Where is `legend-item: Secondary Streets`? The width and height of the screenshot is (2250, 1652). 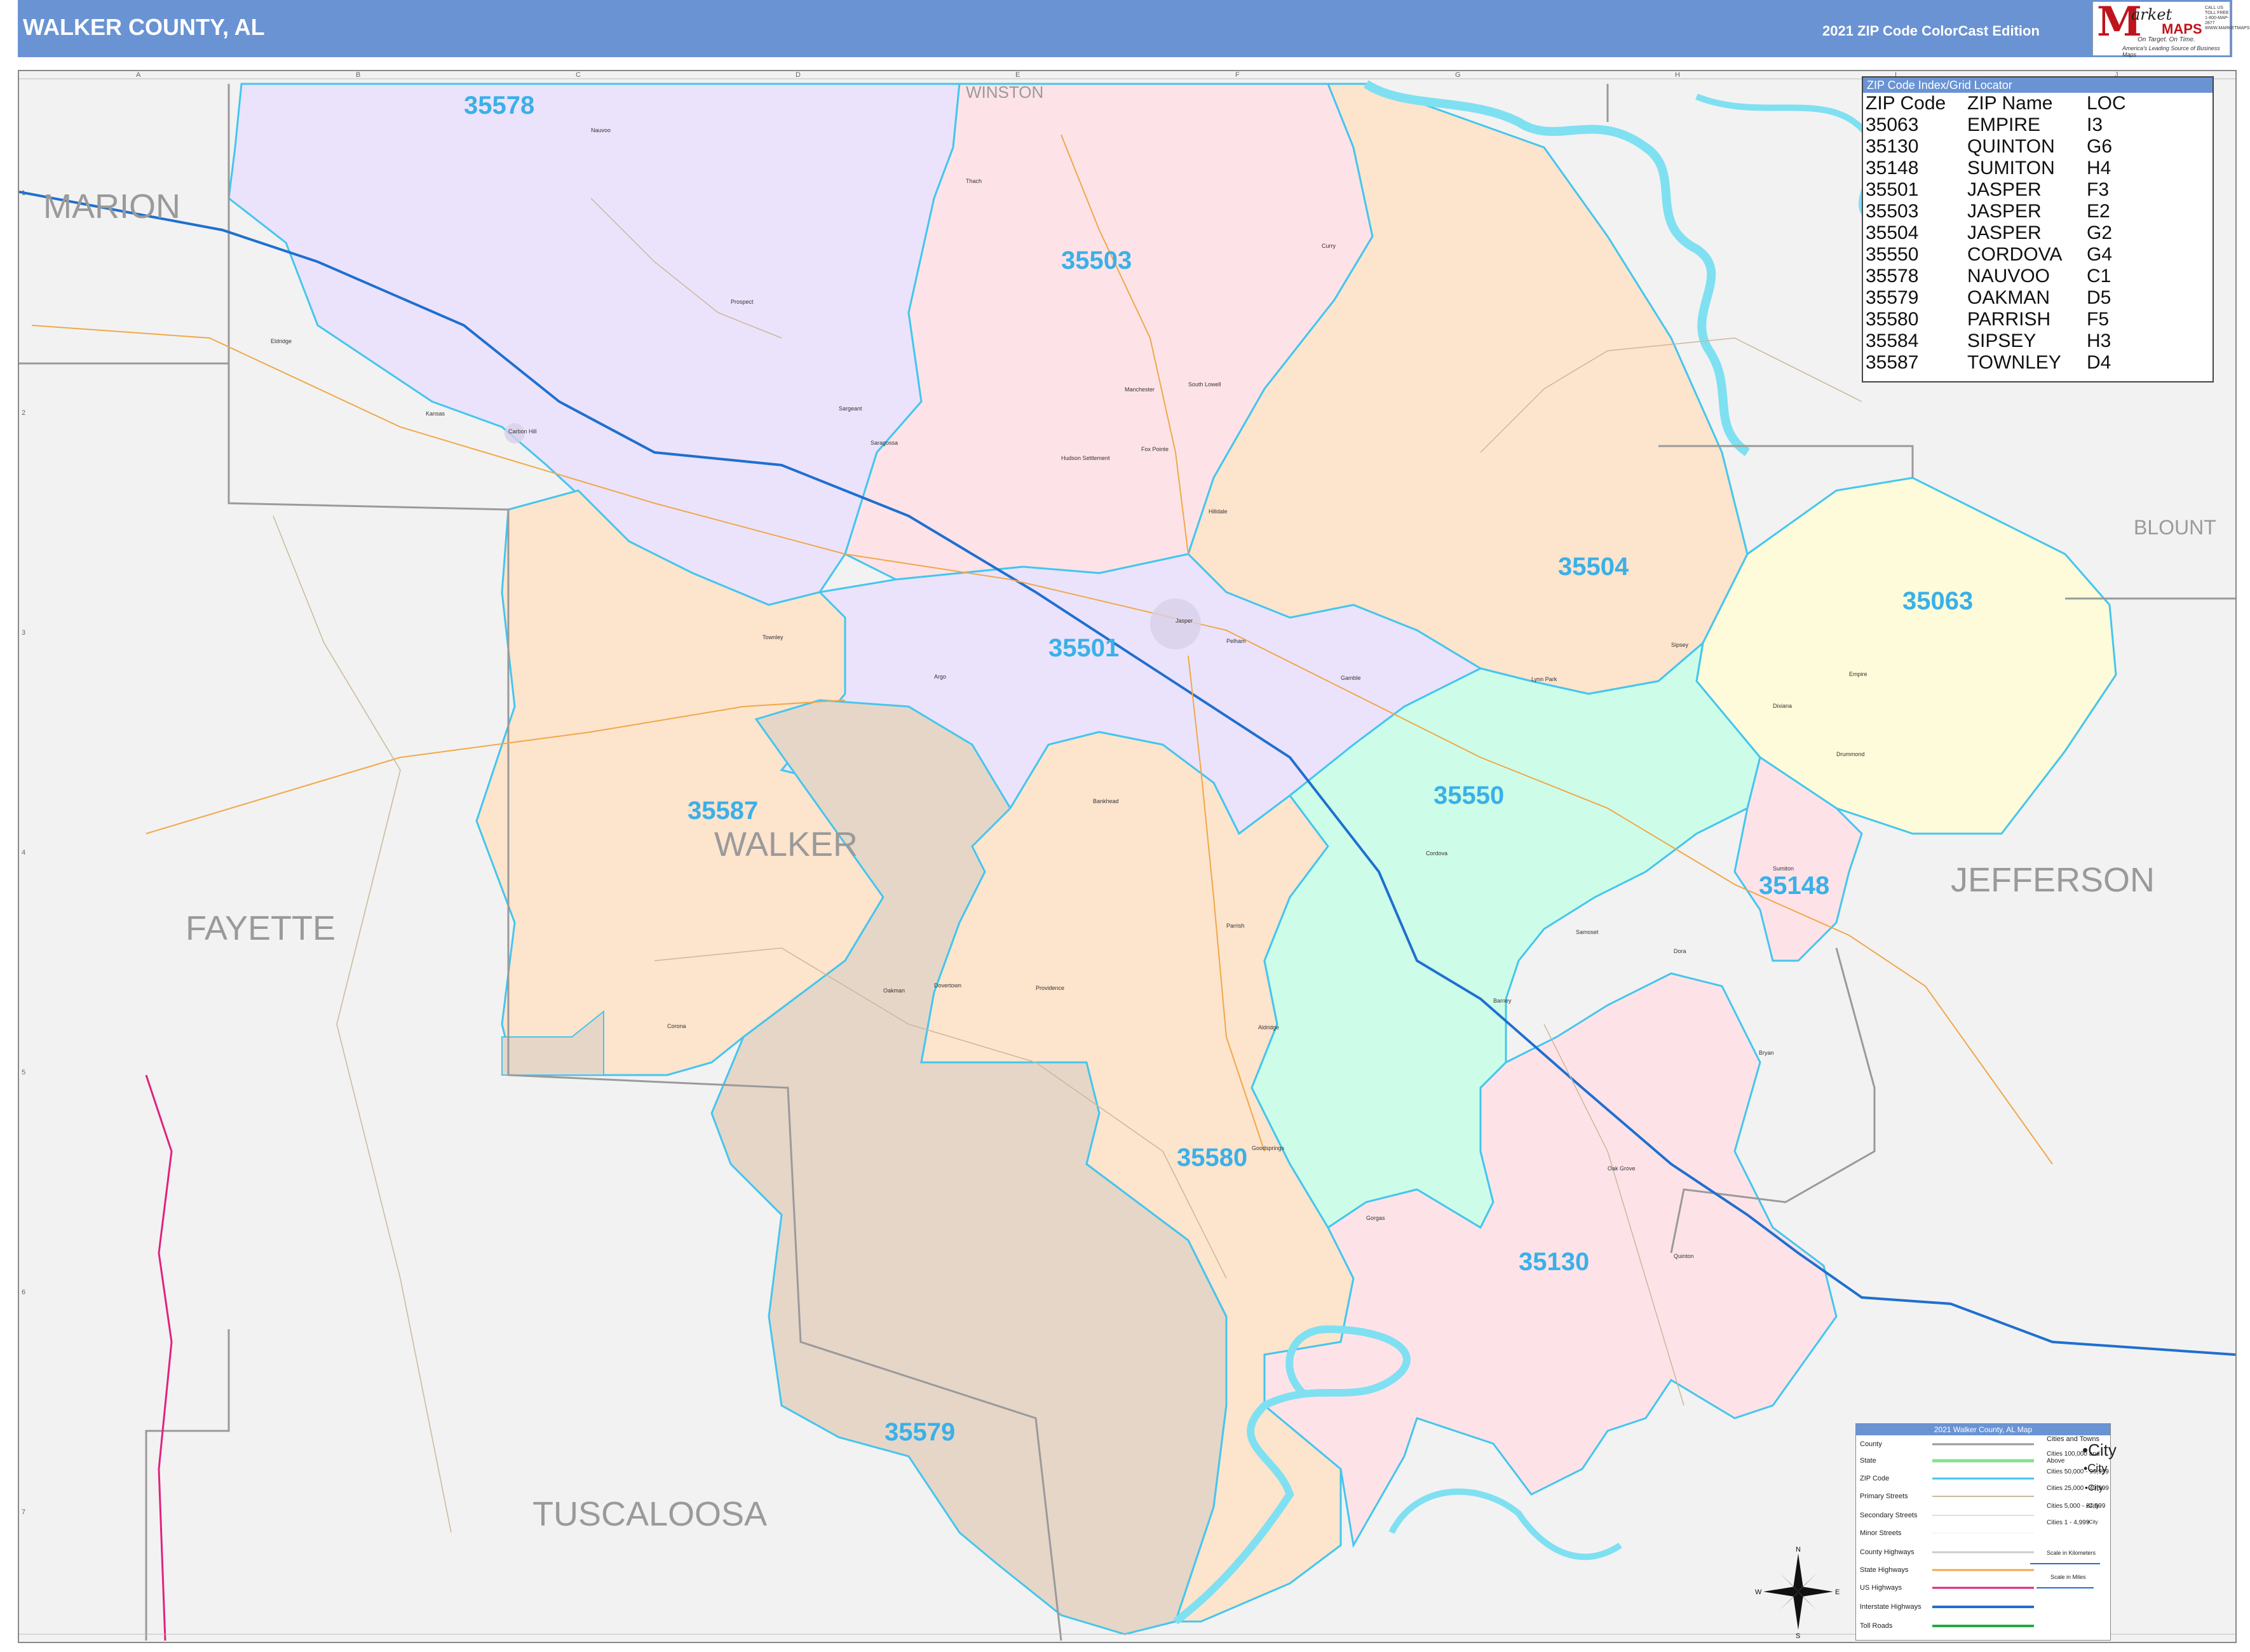
legend-item: Secondary Streets is located at coordinates (1889, 1516).